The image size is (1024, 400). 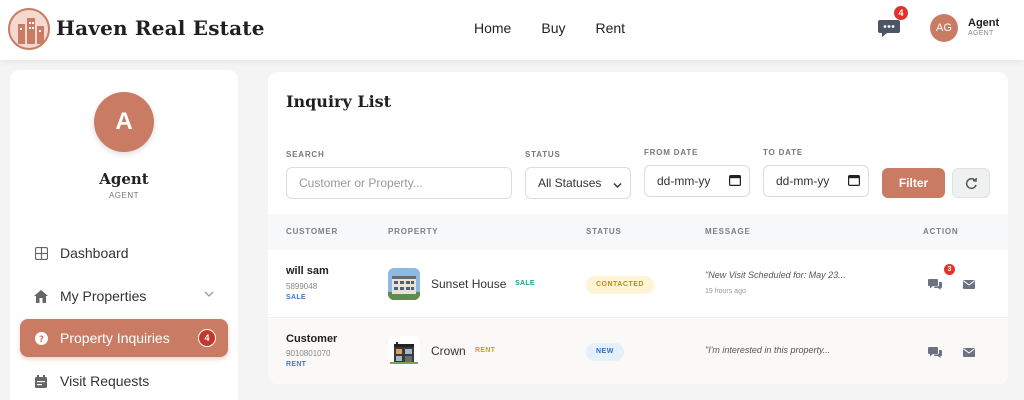 I want to click on house-icon, so click(x=41, y=296).